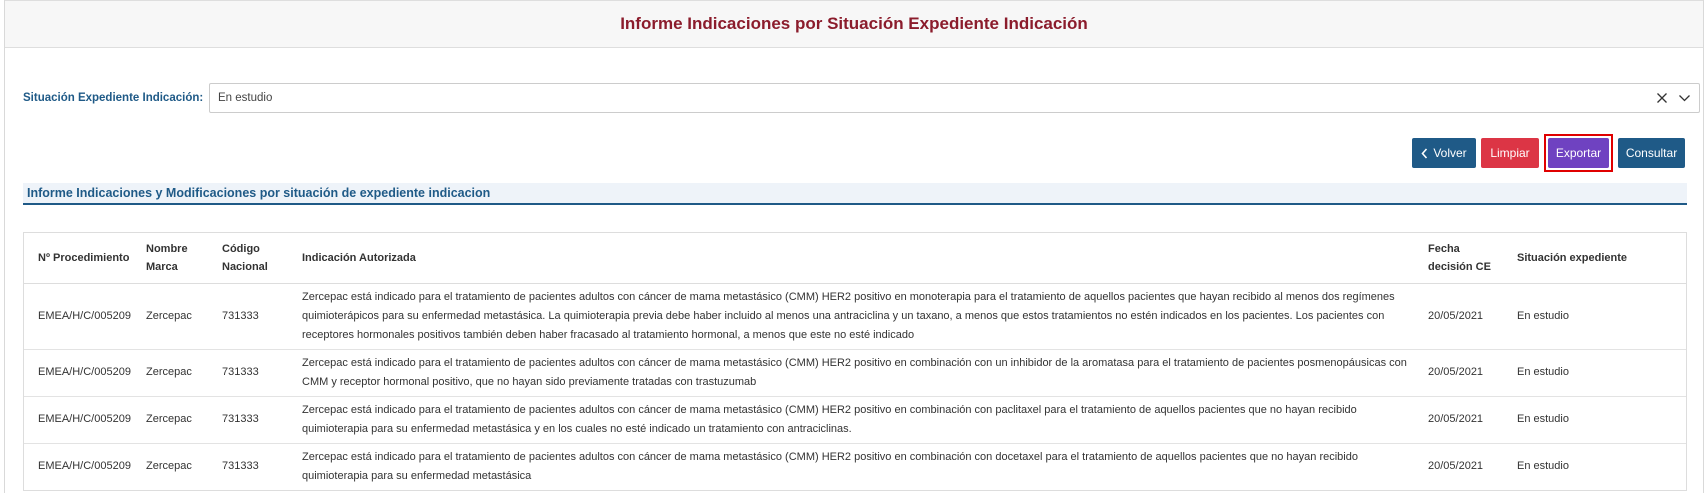  What do you see at coordinates (1450, 153) in the screenshot?
I see `volver-button-label: Volver` at bounding box center [1450, 153].